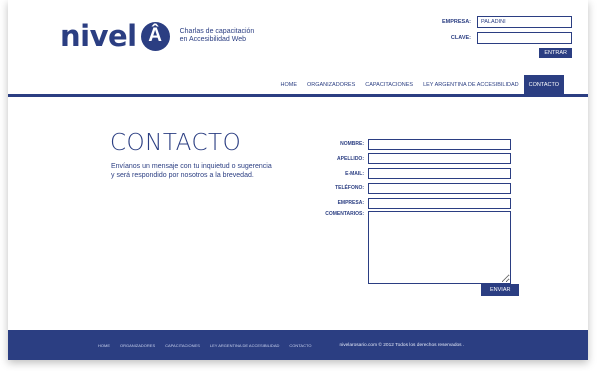 Image resolution: width=605 pixels, height=371 pixels. What do you see at coordinates (524, 38) in the screenshot?
I see `clave-input` at bounding box center [524, 38].